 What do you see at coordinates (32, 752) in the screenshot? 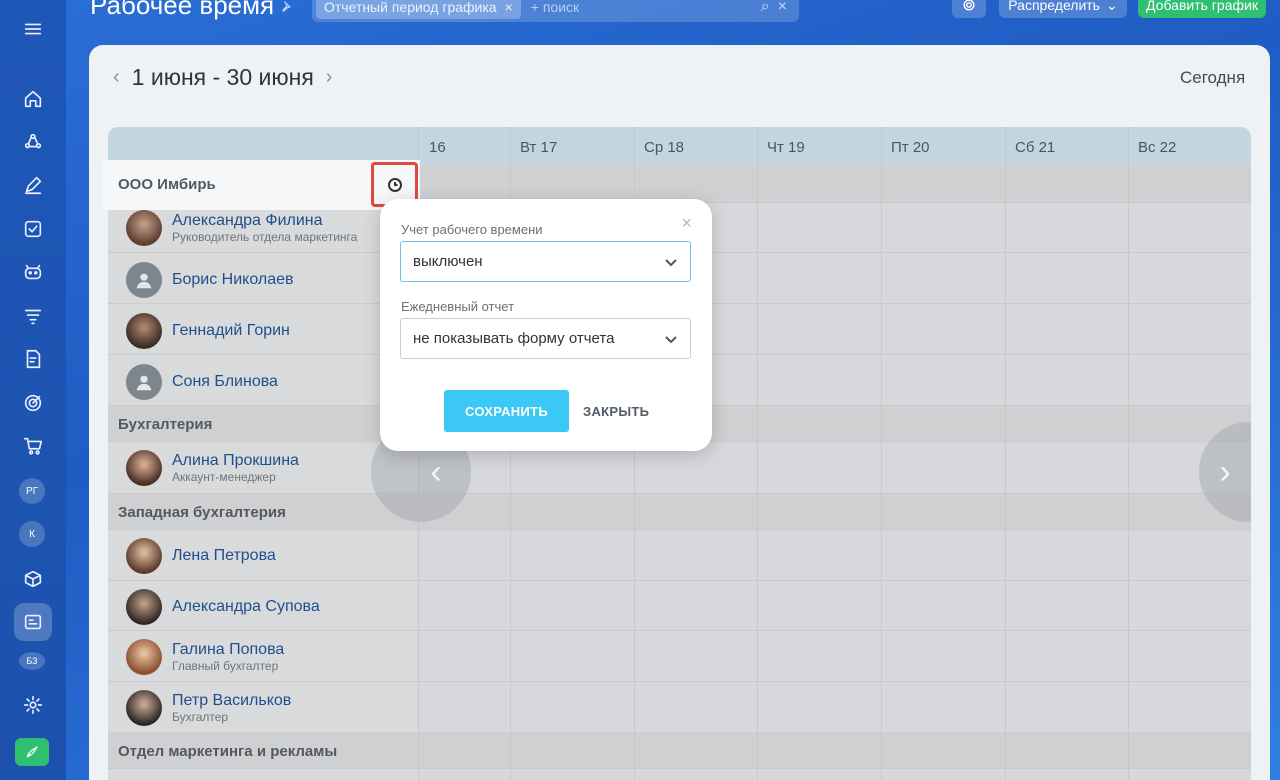
I see `rocket-icon` at bounding box center [32, 752].